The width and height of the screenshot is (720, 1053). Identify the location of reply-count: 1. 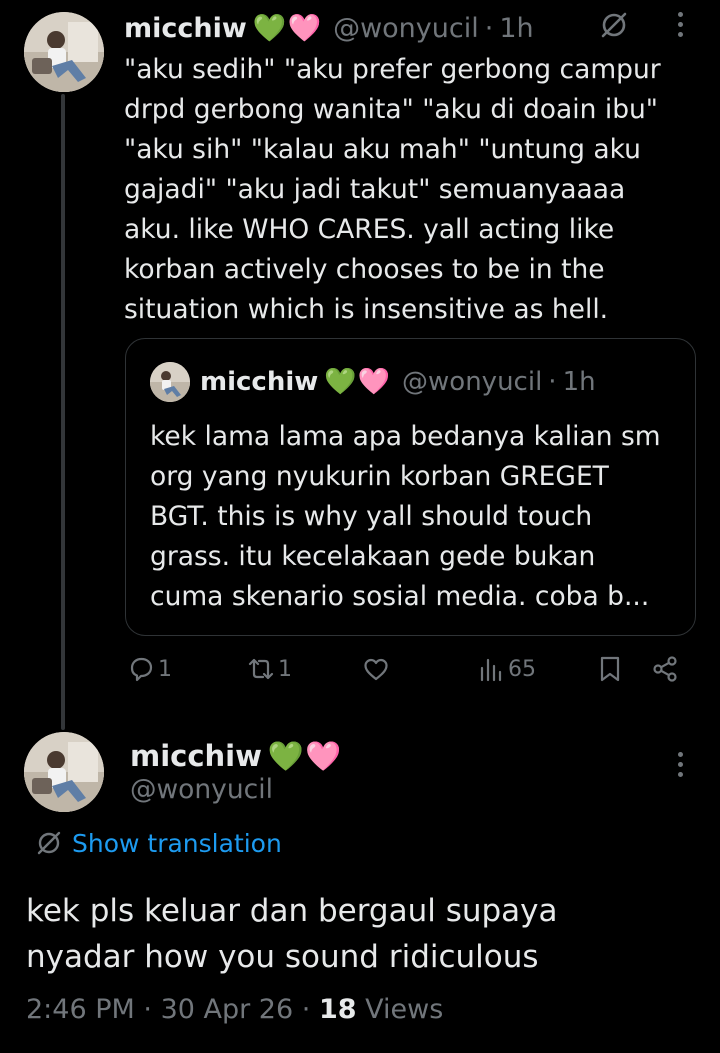
(165, 669).